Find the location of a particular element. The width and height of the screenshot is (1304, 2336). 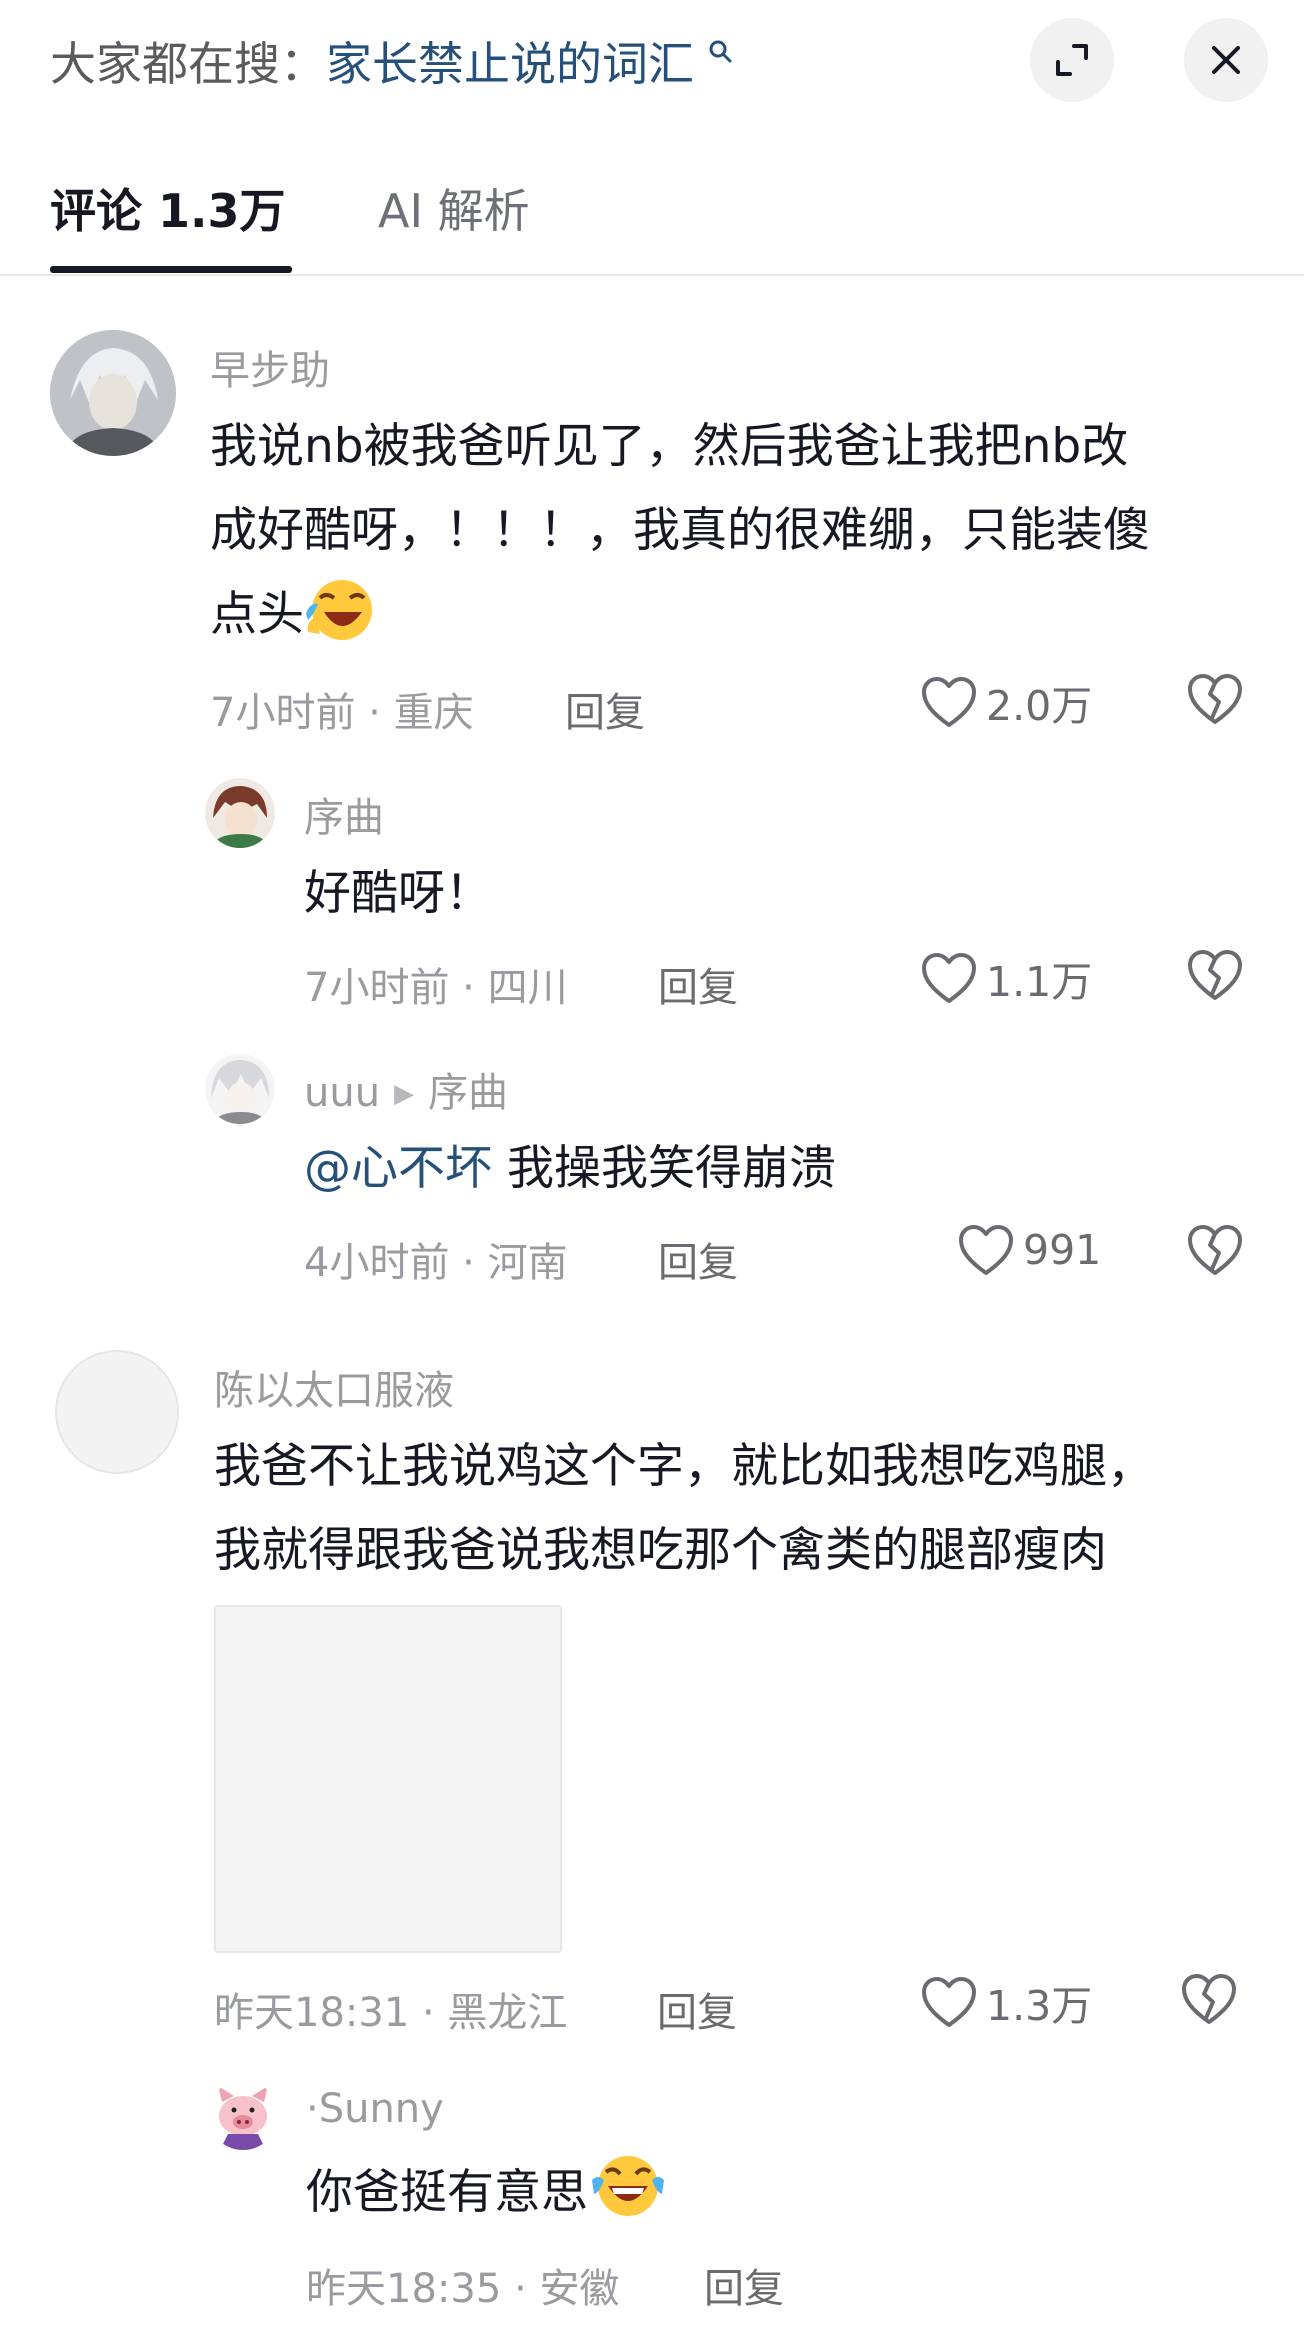

reply-arrow-icon: ▶ is located at coordinates (404, 1094).